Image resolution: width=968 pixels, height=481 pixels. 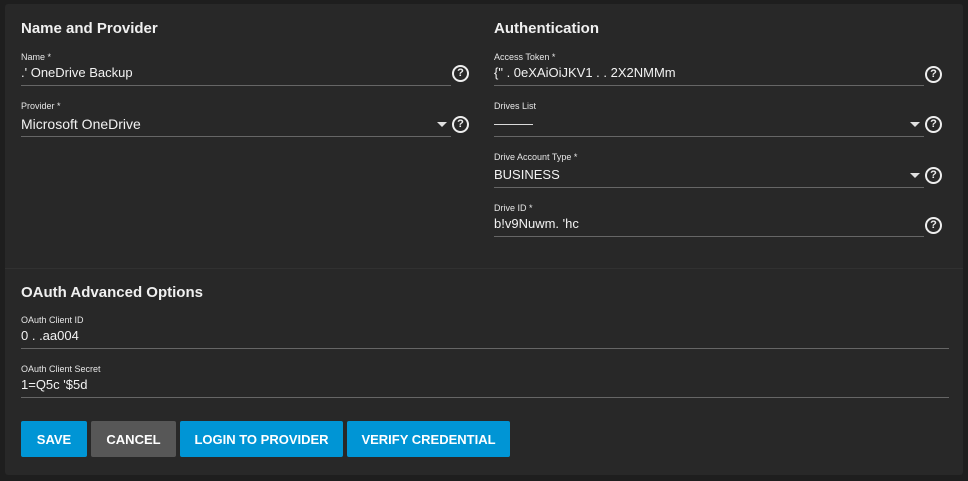 What do you see at coordinates (527, 174) in the screenshot?
I see `drive-account-type-value: BUSINESS` at bounding box center [527, 174].